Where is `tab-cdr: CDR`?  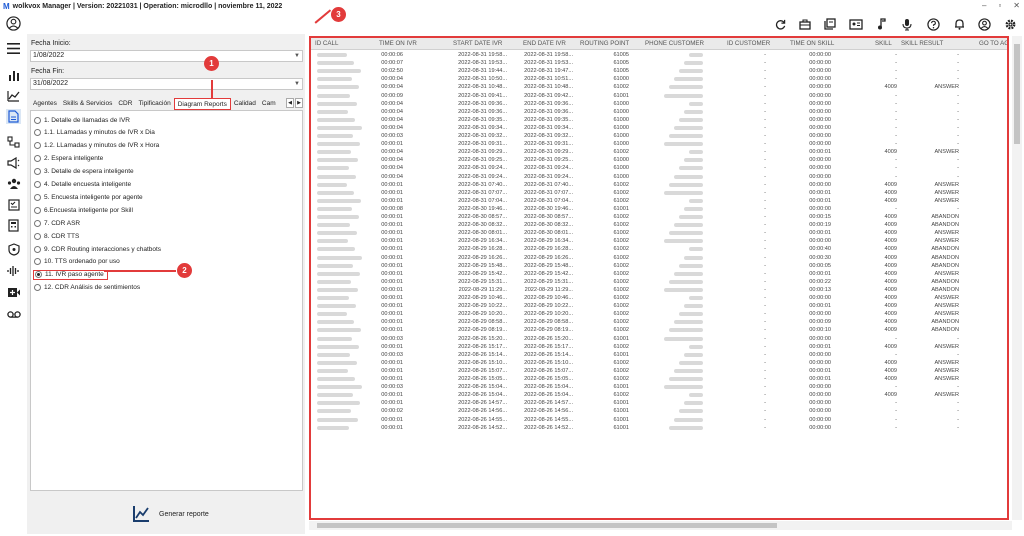
tab-cdr: CDR is located at coordinates (125, 104).